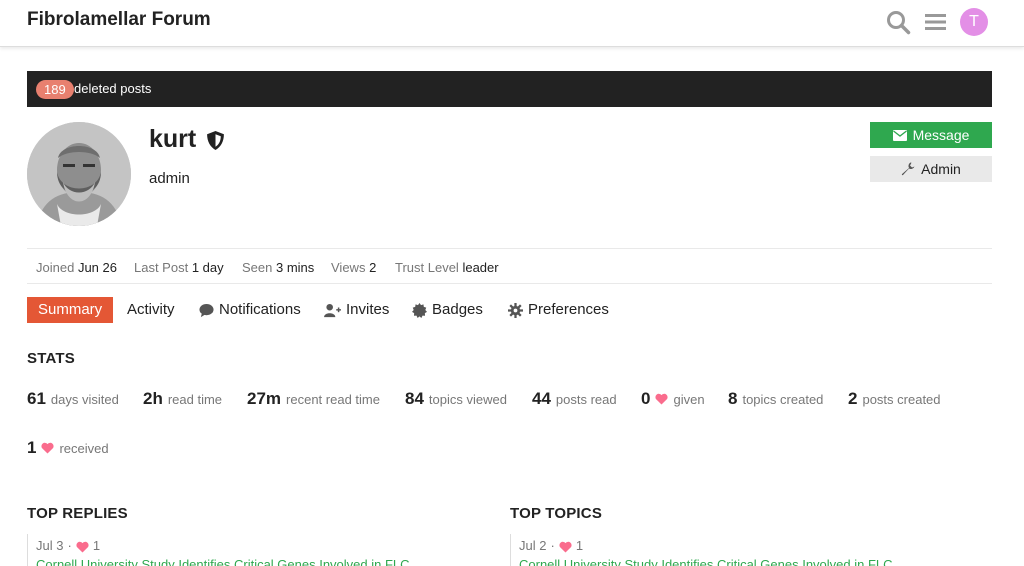  Describe the element at coordinates (76, 267) in the screenshot. I see `detail-joined: Joined Jun 26` at that location.